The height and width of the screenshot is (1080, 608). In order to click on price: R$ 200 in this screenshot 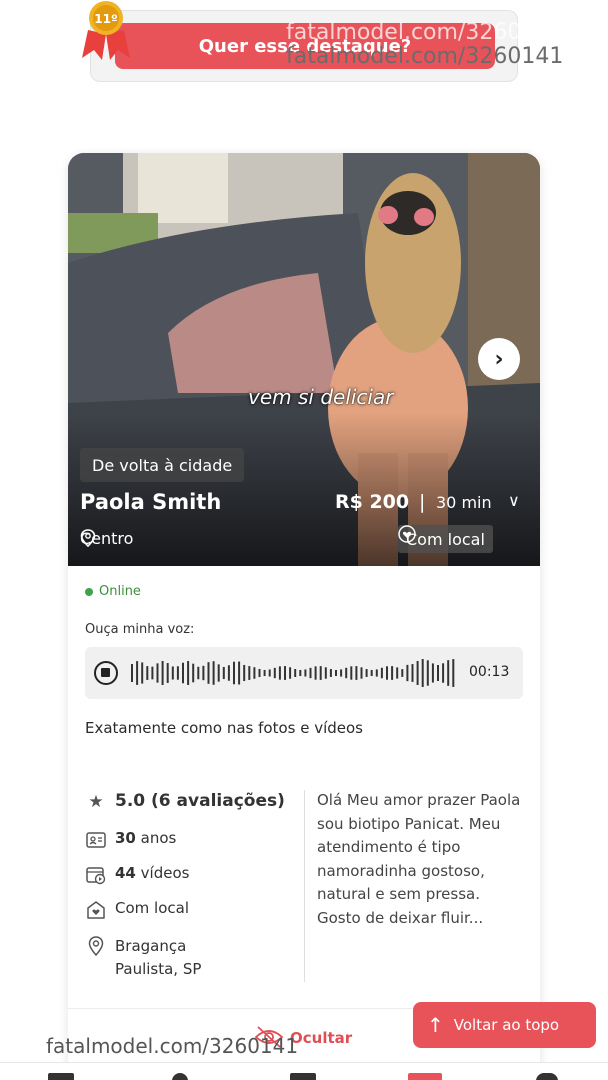, I will do `click(372, 502)`.